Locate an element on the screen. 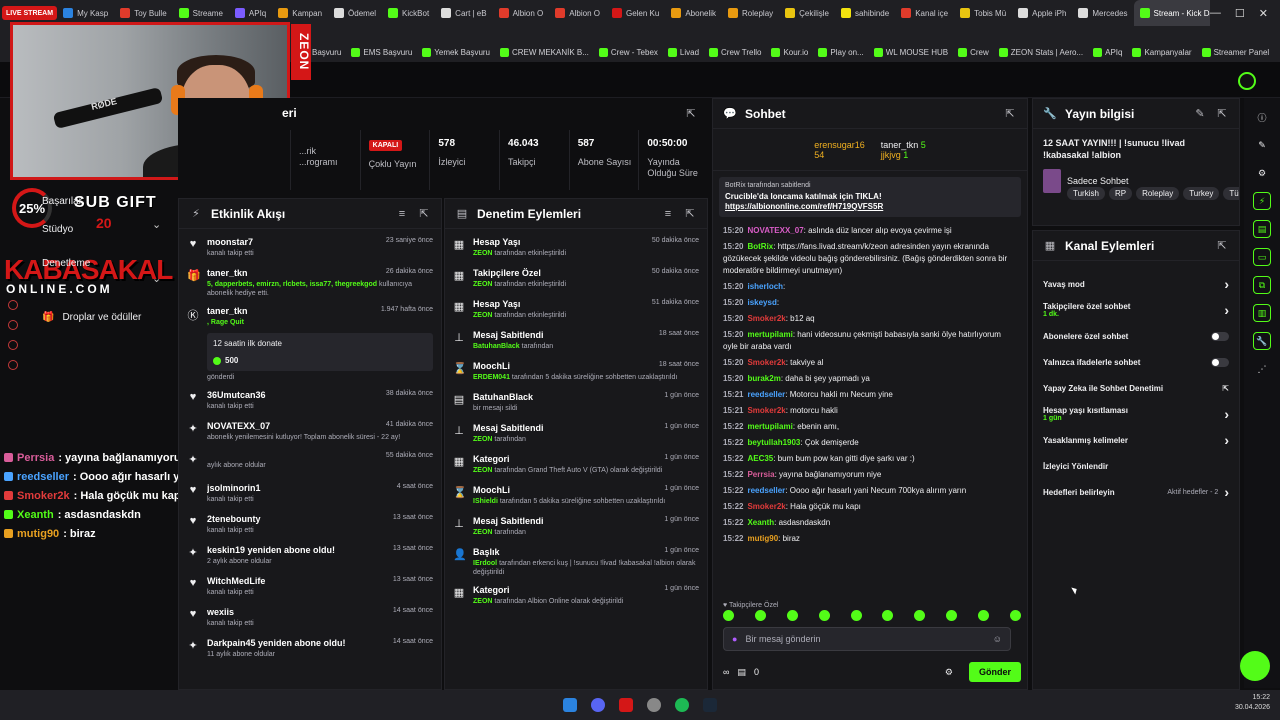 Image resolution: width=1280 pixels, height=720 pixels. feed-item: ▤ BatuhanBlack 1 gün önce bir mesajı sildi is located at coordinates (576, 403).